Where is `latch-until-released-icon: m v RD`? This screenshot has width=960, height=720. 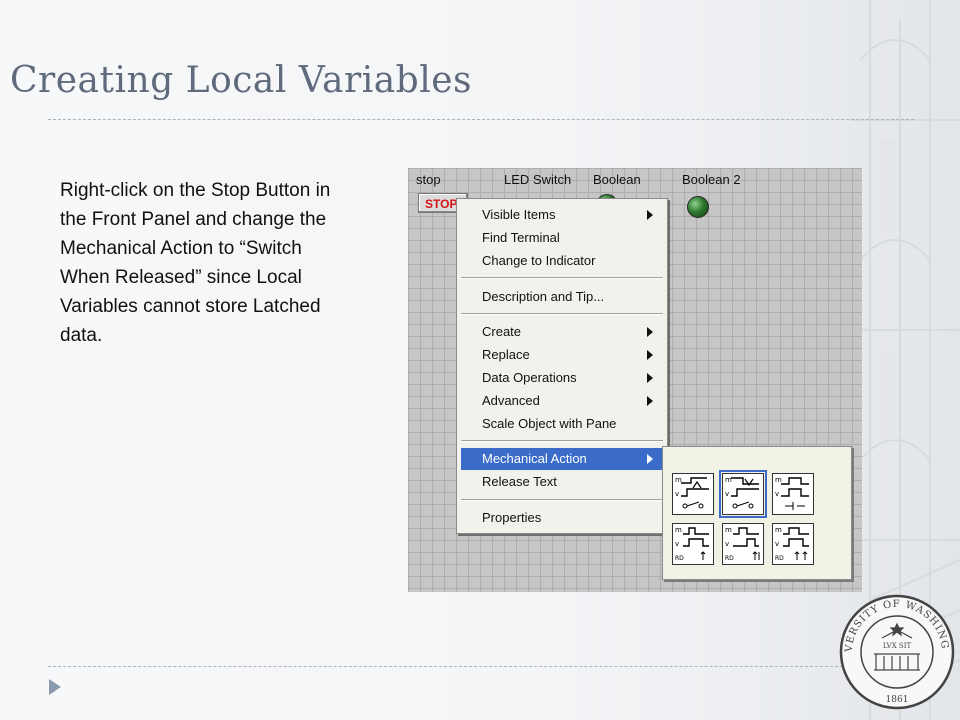
latch-until-released-icon: m v RD is located at coordinates (793, 544).